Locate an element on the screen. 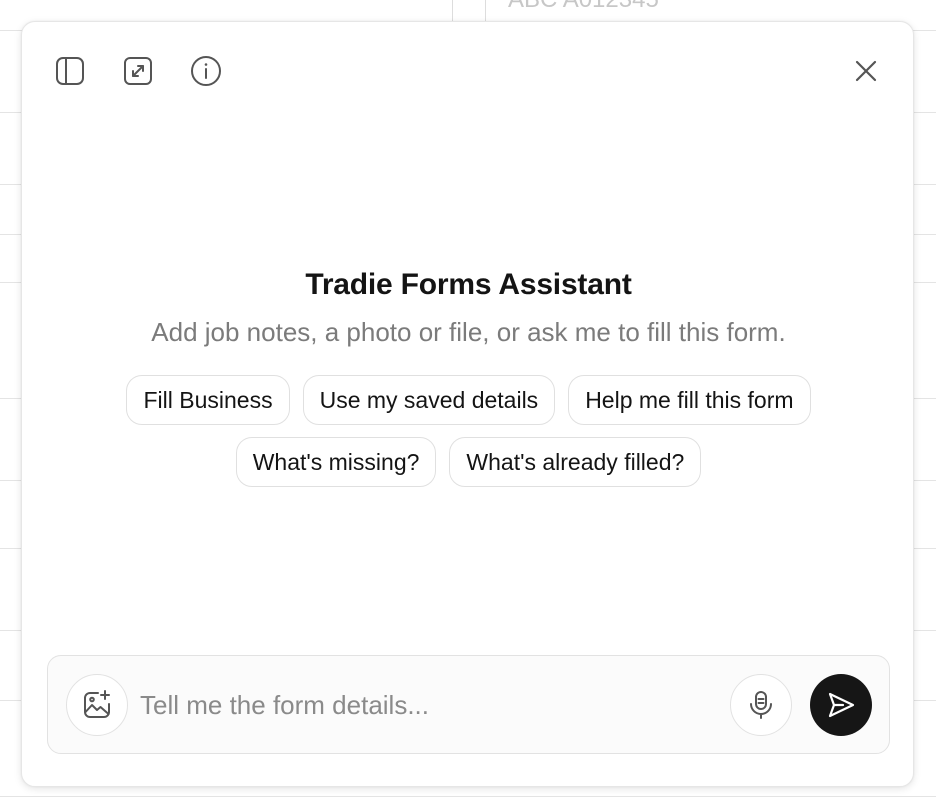 This screenshot has height=808, width=936. suggestion-chips-row: What's missing? What's already filled? is located at coordinates (468, 462).